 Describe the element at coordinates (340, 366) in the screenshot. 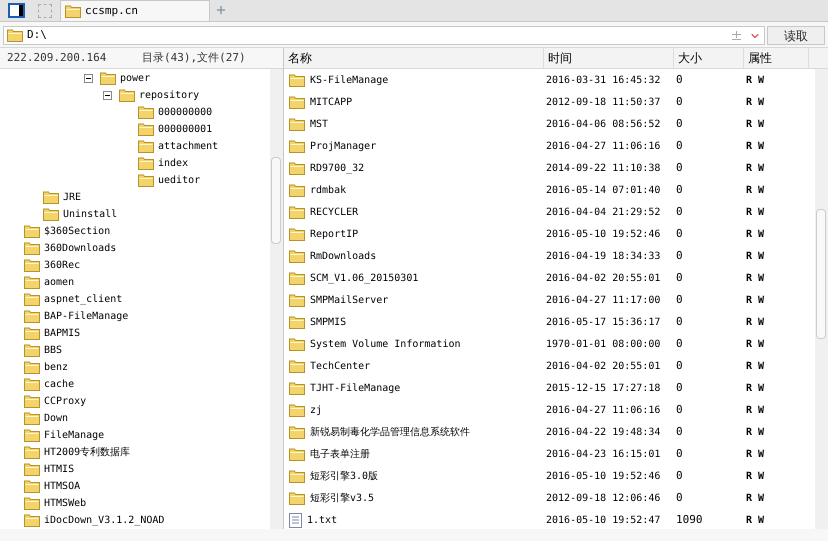

I see `file-name: TechCenter` at that location.